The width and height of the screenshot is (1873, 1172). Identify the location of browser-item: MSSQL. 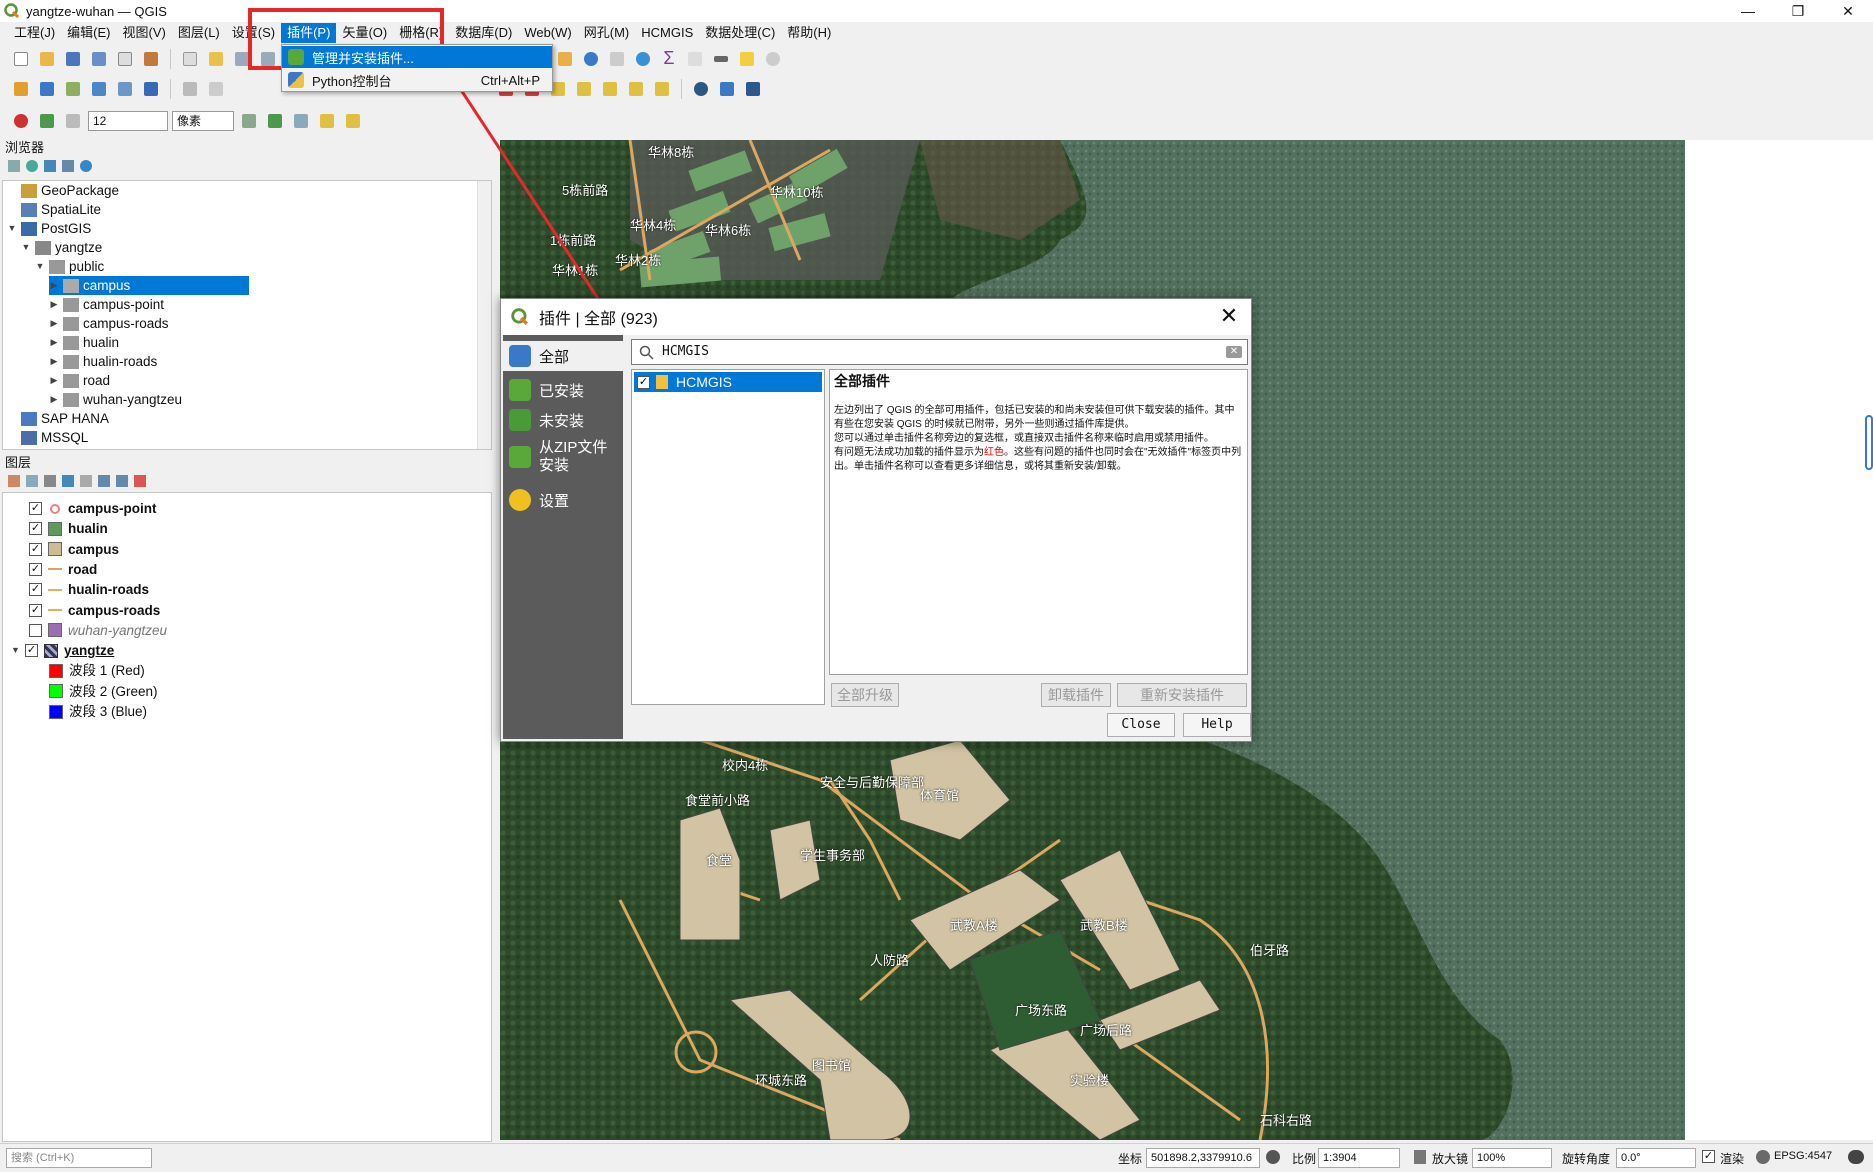
(47, 437).